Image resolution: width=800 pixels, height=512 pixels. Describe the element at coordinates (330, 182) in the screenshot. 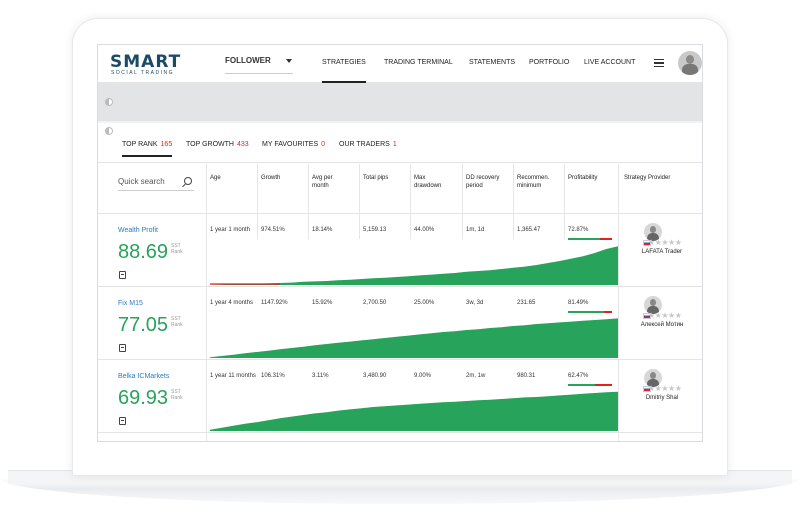

I see `col-avg-per-month: Avg per month` at that location.